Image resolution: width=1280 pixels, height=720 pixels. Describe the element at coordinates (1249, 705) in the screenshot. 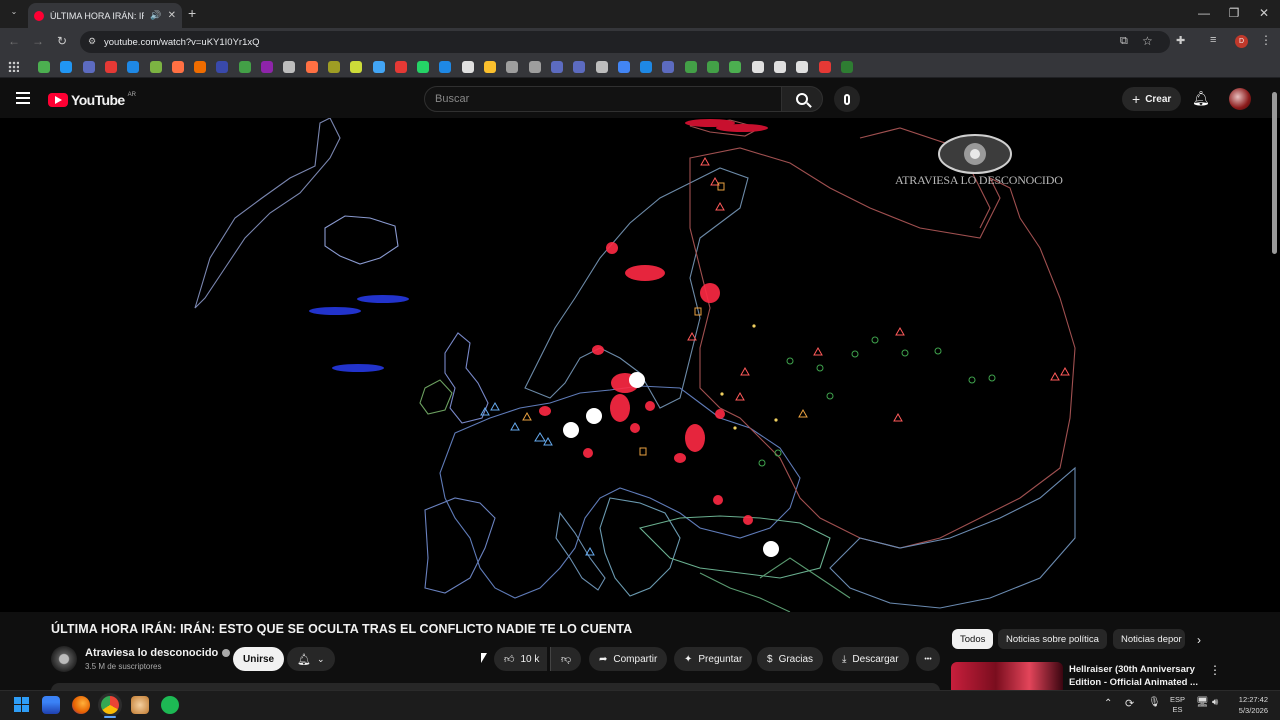

I see `clock: 12:27:42 5/3/2026` at that location.